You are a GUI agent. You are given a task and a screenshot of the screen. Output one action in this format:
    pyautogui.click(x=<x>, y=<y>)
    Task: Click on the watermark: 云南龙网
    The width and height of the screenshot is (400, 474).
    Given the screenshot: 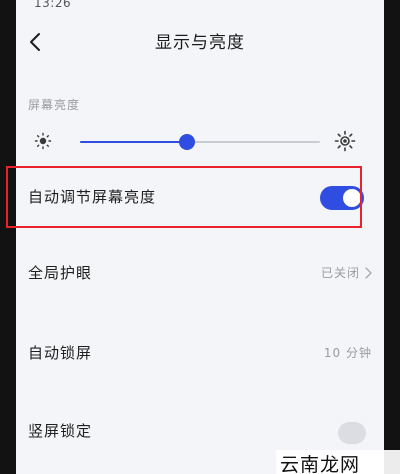 What is the action you would take?
    pyautogui.click(x=338, y=462)
    